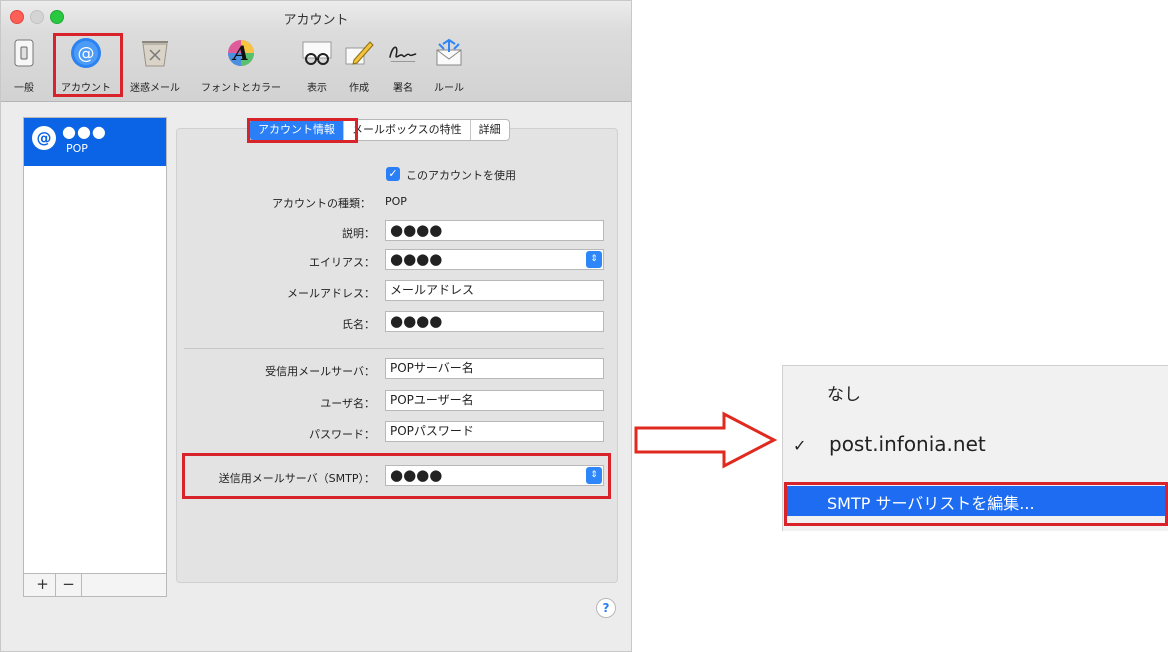  I want to click on arrow-right-icon, so click(706, 442).